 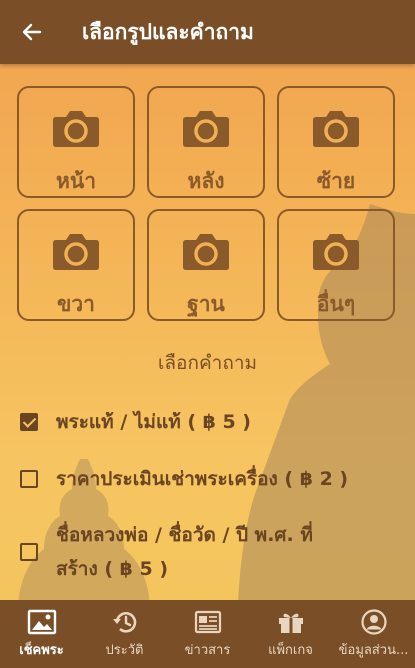 What do you see at coordinates (202, 479) in the screenshot?
I see `question-option-label: ราคาประเมินเช่าพระเครื่อง ( ฿ 2 )` at bounding box center [202, 479].